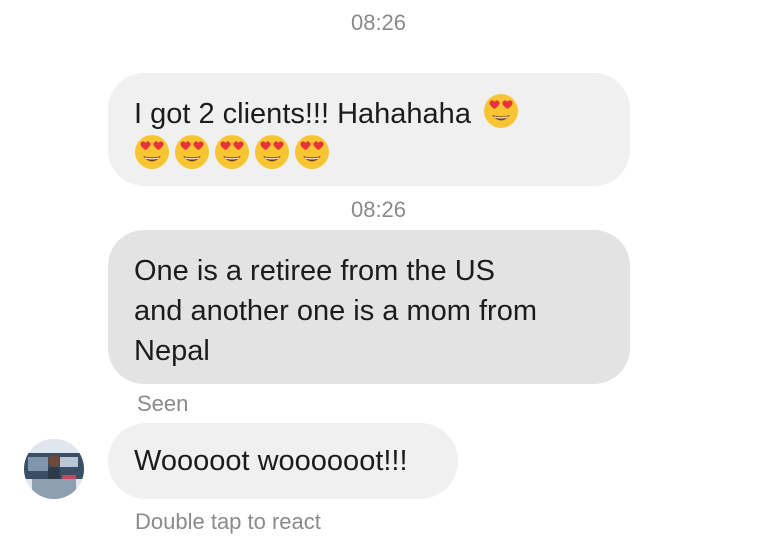 This screenshot has width=757, height=539. What do you see at coordinates (228, 521) in the screenshot?
I see `react-hint: Double tap to react` at bounding box center [228, 521].